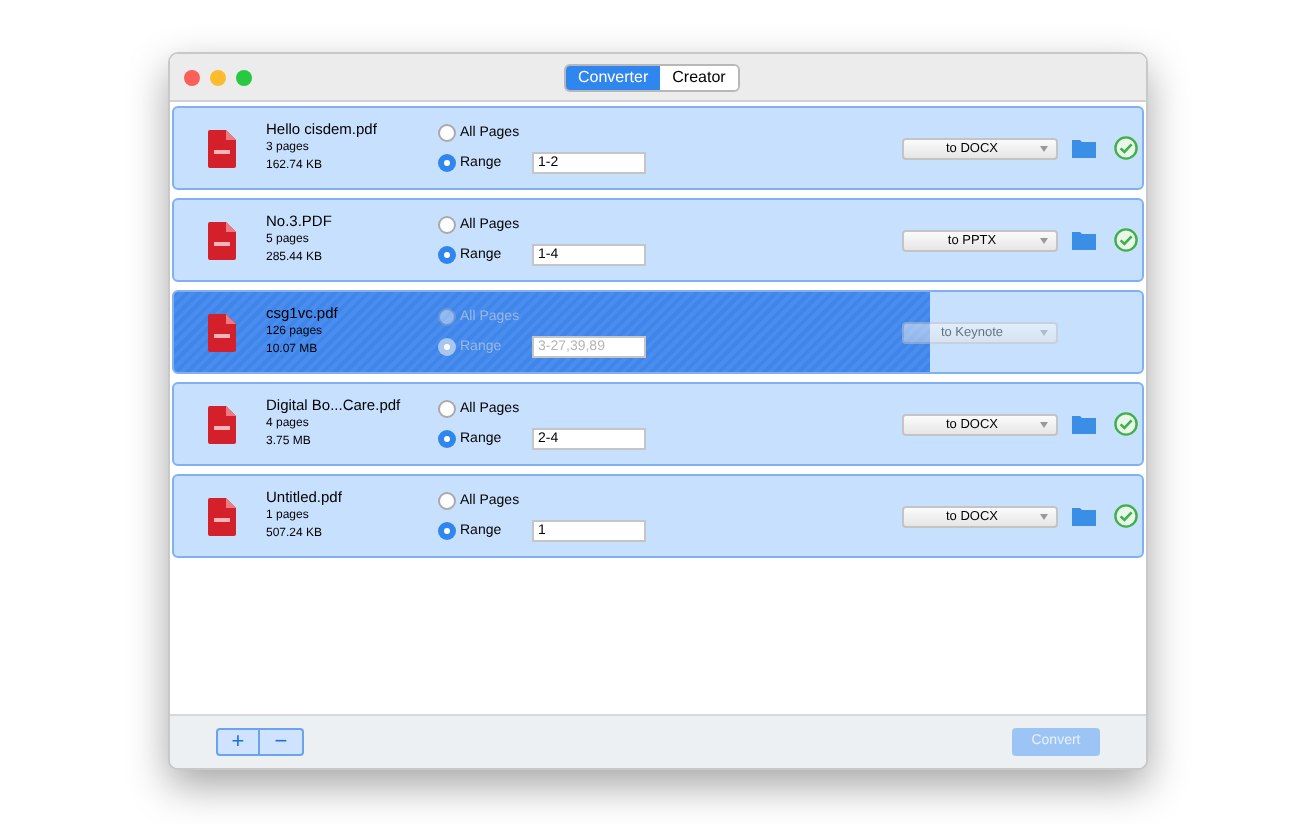  What do you see at coordinates (192, 77) in the screenshot?
I see `close-icon` at bounding box center [192, 77].